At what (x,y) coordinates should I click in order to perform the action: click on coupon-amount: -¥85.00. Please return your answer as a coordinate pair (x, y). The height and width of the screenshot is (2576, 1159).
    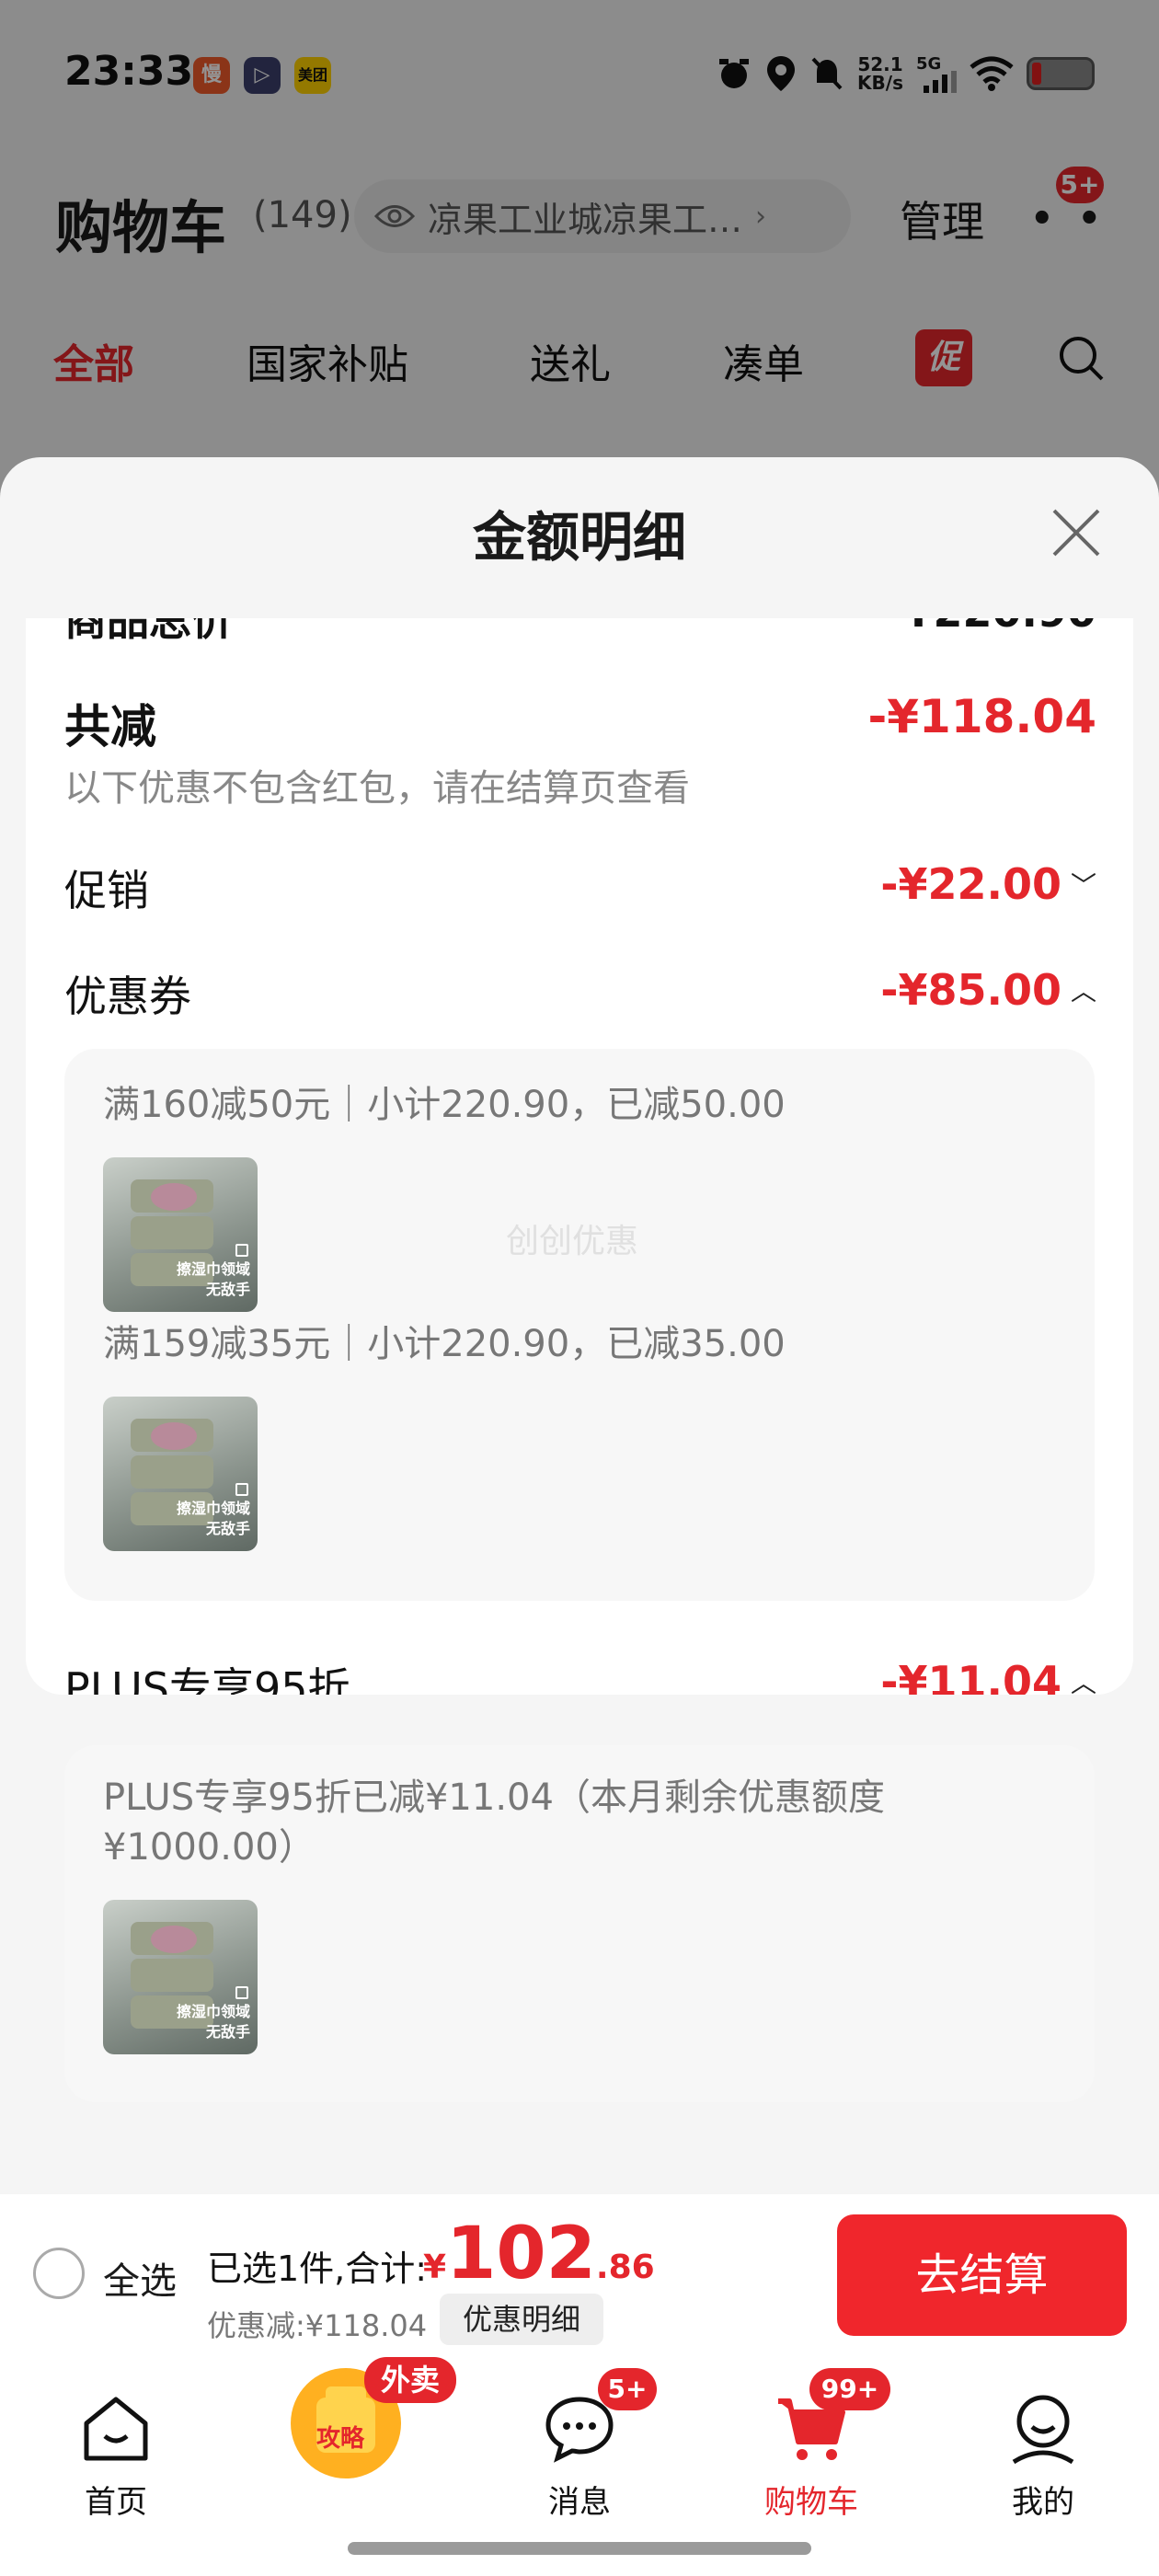
    Looking at the image, I should click on (970, 990).